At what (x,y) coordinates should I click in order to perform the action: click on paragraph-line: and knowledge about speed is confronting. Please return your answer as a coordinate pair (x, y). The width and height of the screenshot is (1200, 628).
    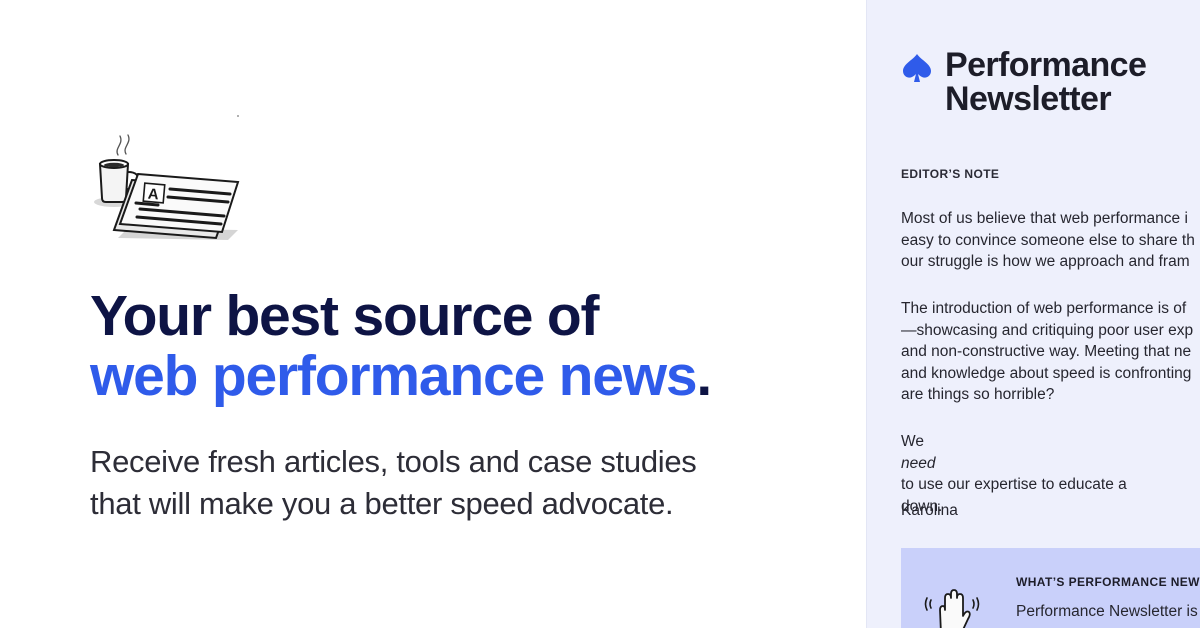
    Looking at the image, I should click on (1046, 373).